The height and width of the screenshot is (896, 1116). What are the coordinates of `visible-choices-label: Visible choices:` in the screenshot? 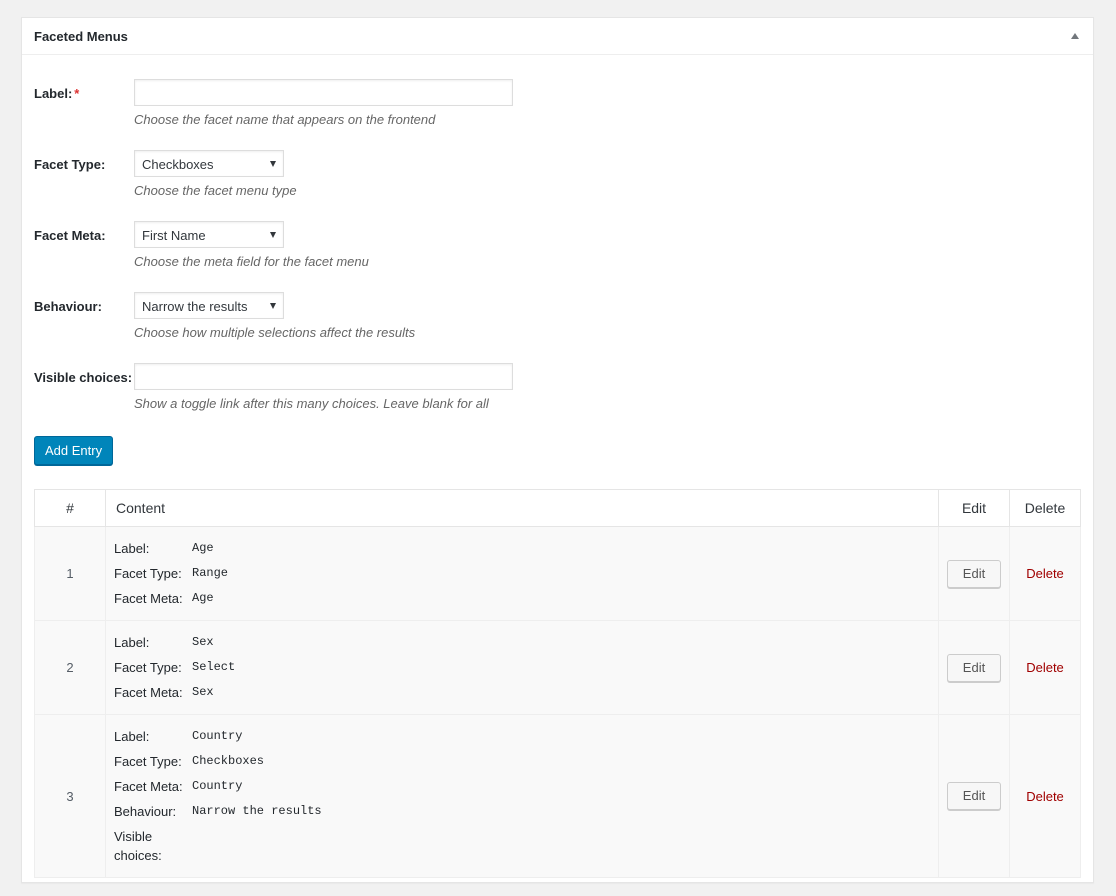 It's located at (83, 377).